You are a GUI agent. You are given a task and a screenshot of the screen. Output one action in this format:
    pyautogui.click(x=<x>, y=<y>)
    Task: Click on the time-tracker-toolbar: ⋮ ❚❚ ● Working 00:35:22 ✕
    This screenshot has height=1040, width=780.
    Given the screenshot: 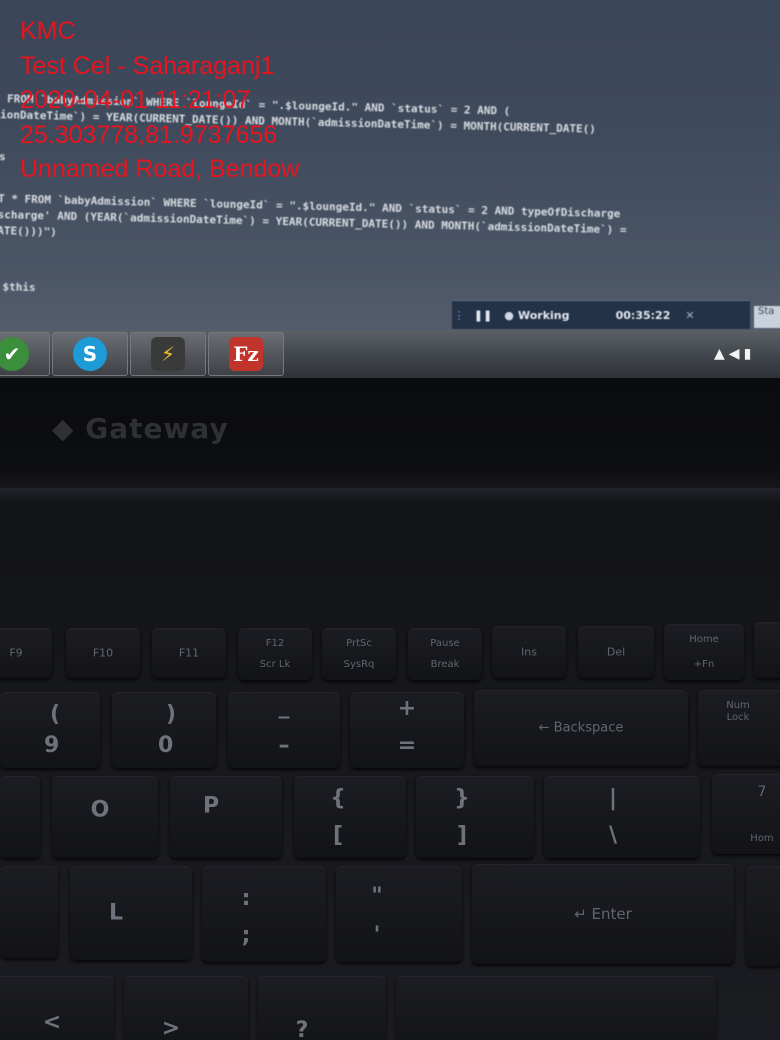 What is the action you would take?
    pyautogui.click(x=601, y=314)
    